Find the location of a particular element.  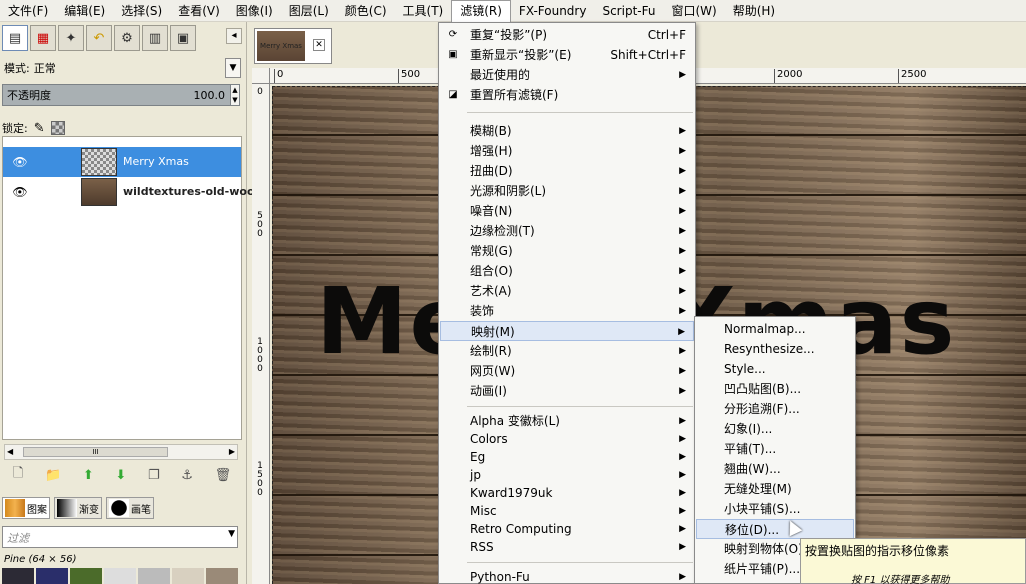

filters-menu-item: 噪音(N) ▶ is located at coordinates (567, 211).